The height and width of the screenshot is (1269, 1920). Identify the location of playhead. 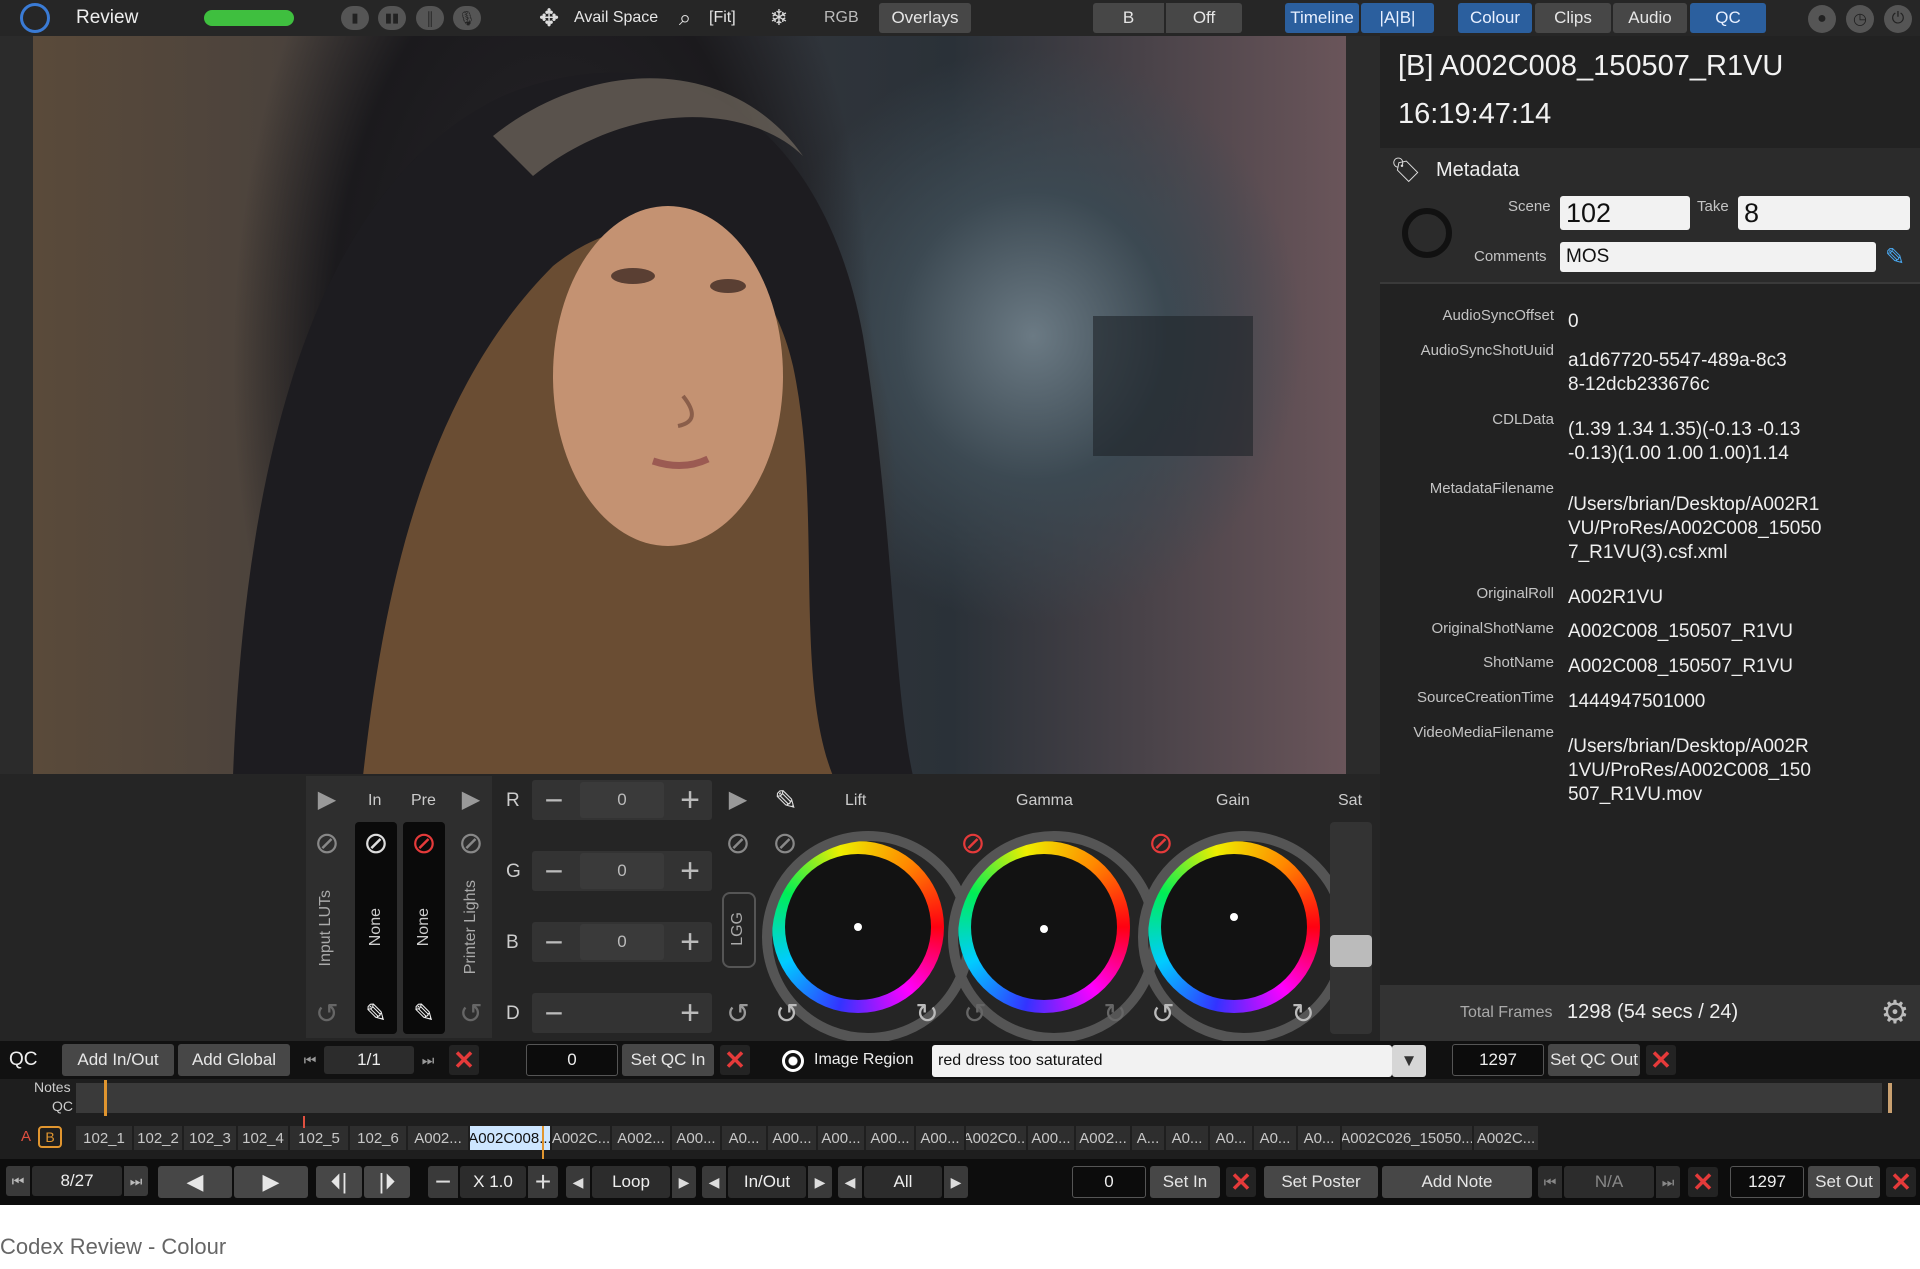
(543, 1144).